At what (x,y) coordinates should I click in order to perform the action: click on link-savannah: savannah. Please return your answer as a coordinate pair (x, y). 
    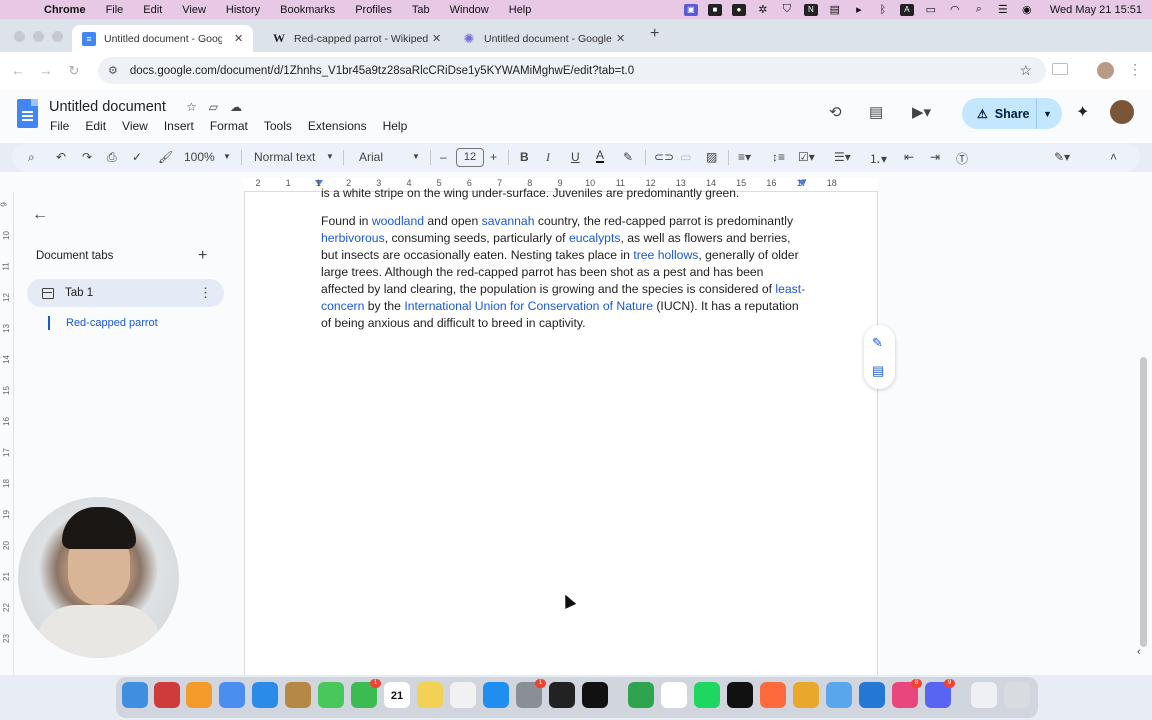
    Looking at the image, I should click on (508, 221).